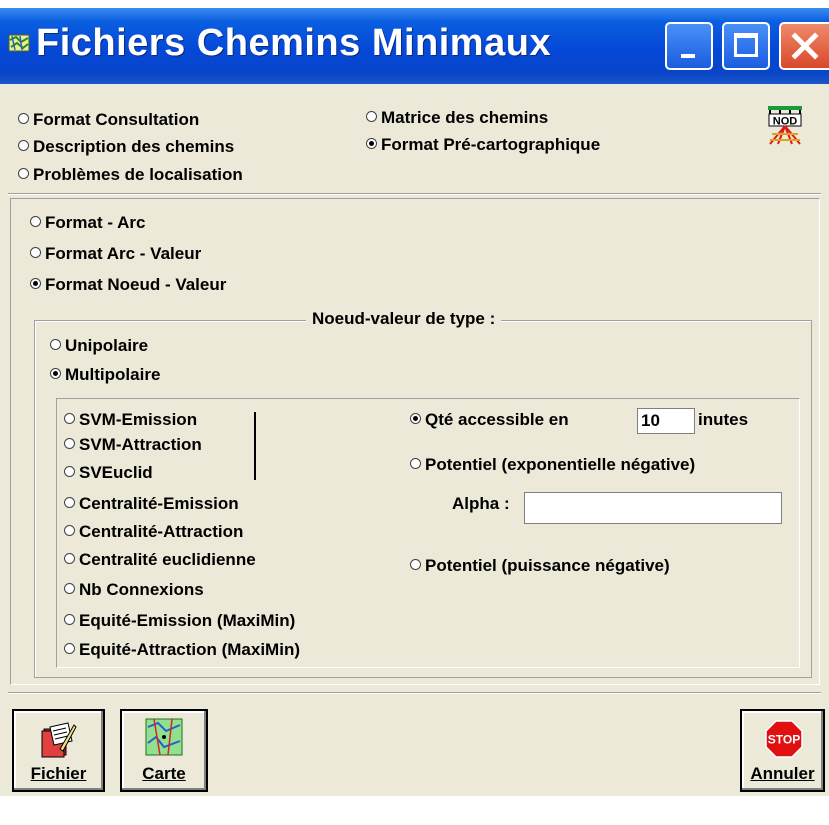 The width and height of the screenshot is (829, 825). Describe the element at coordinates (138, 419) in the screenshot. I see `option-label: SVM-Emission` at that location.